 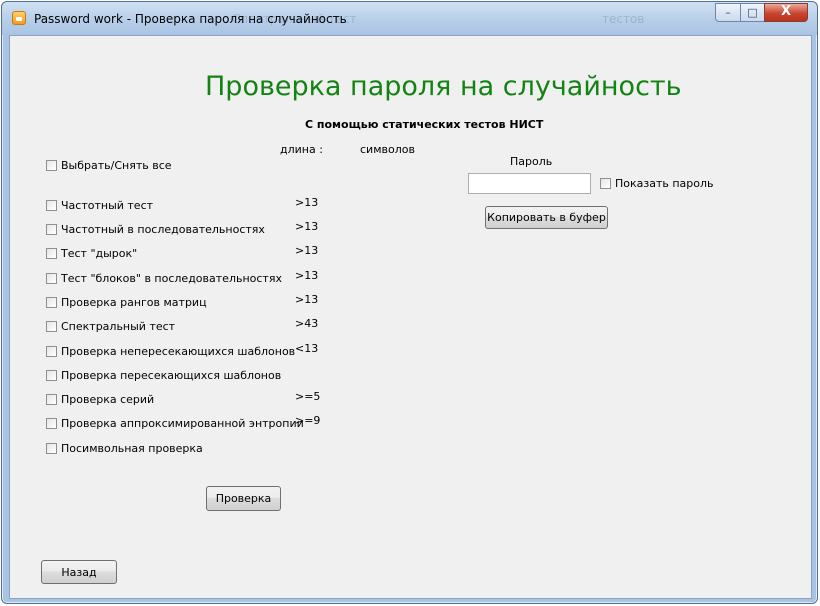 I want to click on test-label: Посимвольная проверка, so click(x=132, y=448).